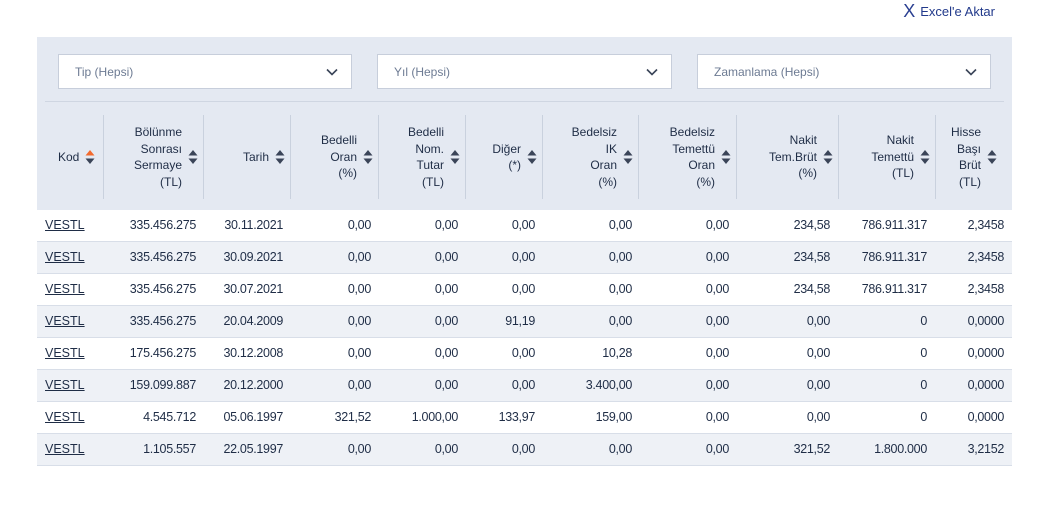  I want to click on year-filter-select: Yıl (Hepsi), so click(524, 71).